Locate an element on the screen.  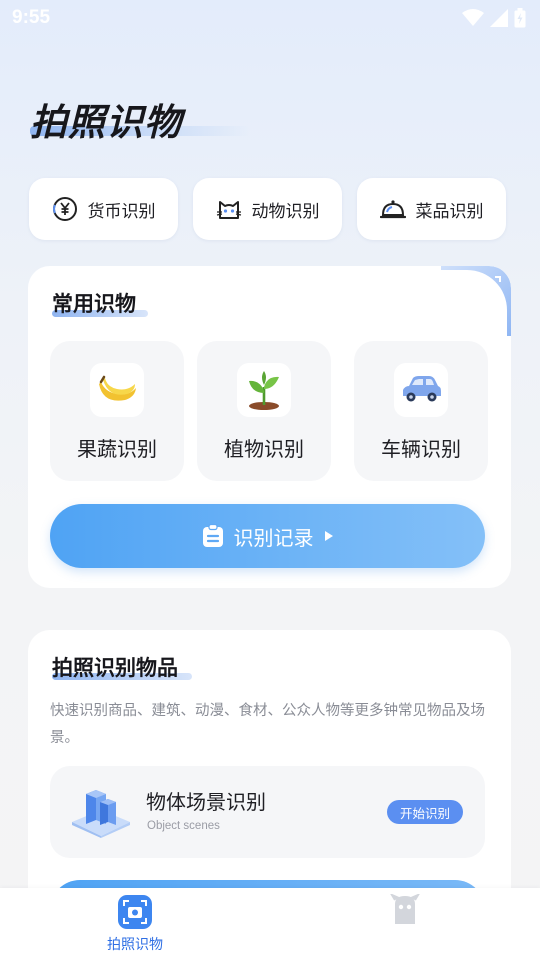
tile-fruit-veg: 果蔬识别 is located at coordinates (117, 411).